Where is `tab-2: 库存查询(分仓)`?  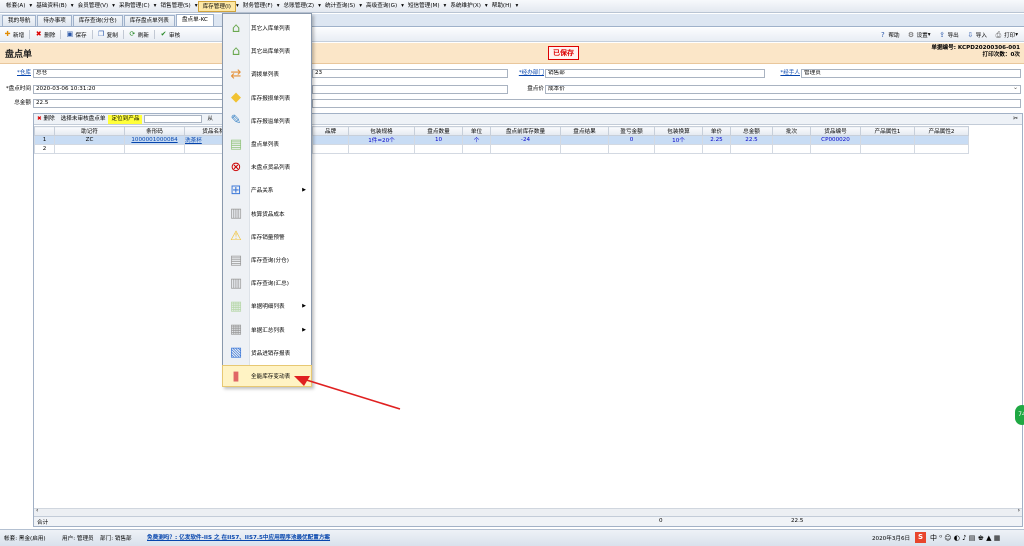 tab-2: 库存查询(分仓) is located at coordinates (97, 20).